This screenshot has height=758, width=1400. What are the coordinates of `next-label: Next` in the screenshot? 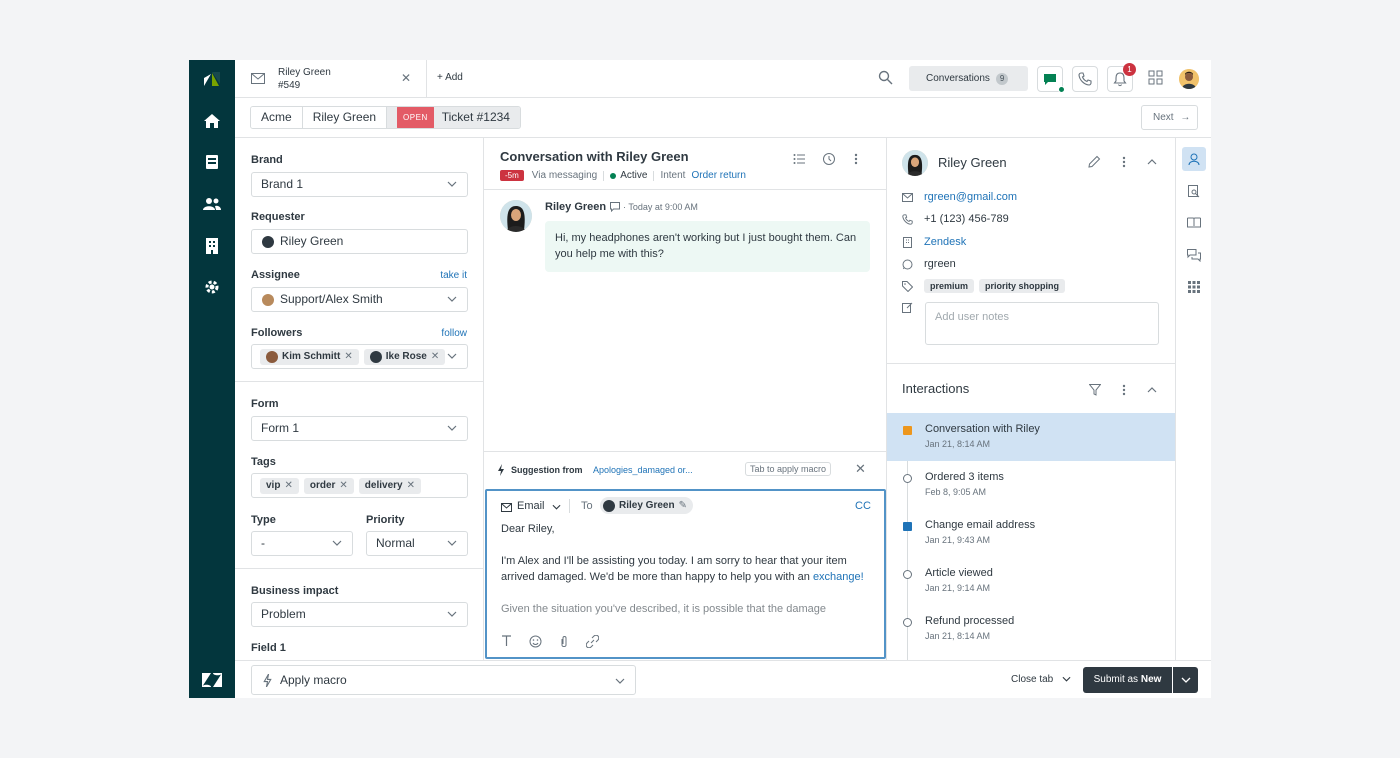 It's located at (1163, 117).